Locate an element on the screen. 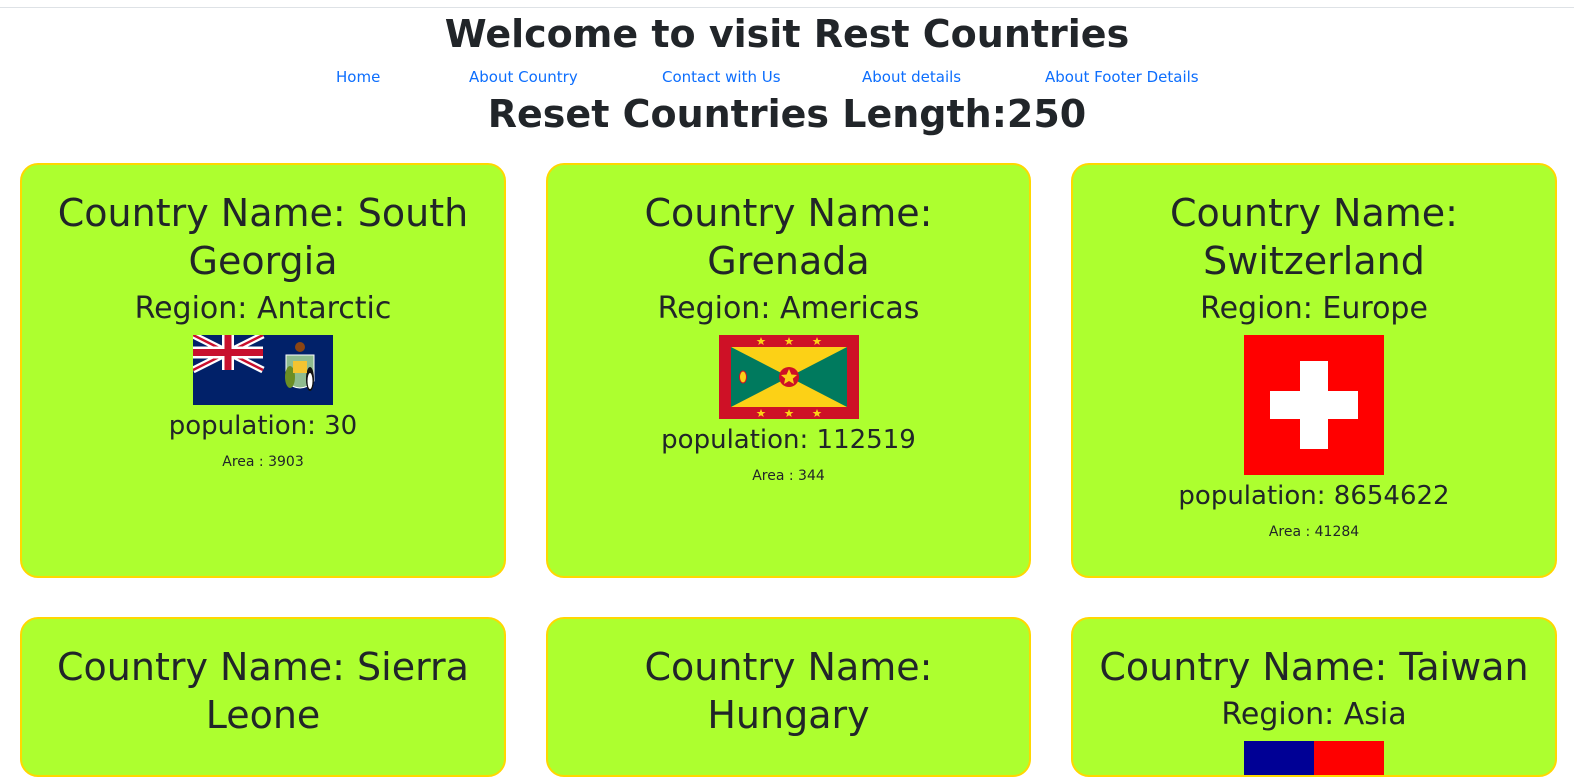 The image size is (1574, 777). country-name: Country Name: Grenada is located at coordinates (788, 237).